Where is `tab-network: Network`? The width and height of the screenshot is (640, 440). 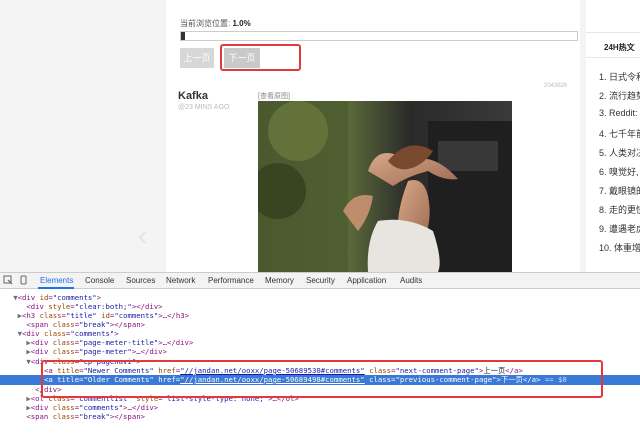 tab-network: Network is located at coordinates (180, 280).